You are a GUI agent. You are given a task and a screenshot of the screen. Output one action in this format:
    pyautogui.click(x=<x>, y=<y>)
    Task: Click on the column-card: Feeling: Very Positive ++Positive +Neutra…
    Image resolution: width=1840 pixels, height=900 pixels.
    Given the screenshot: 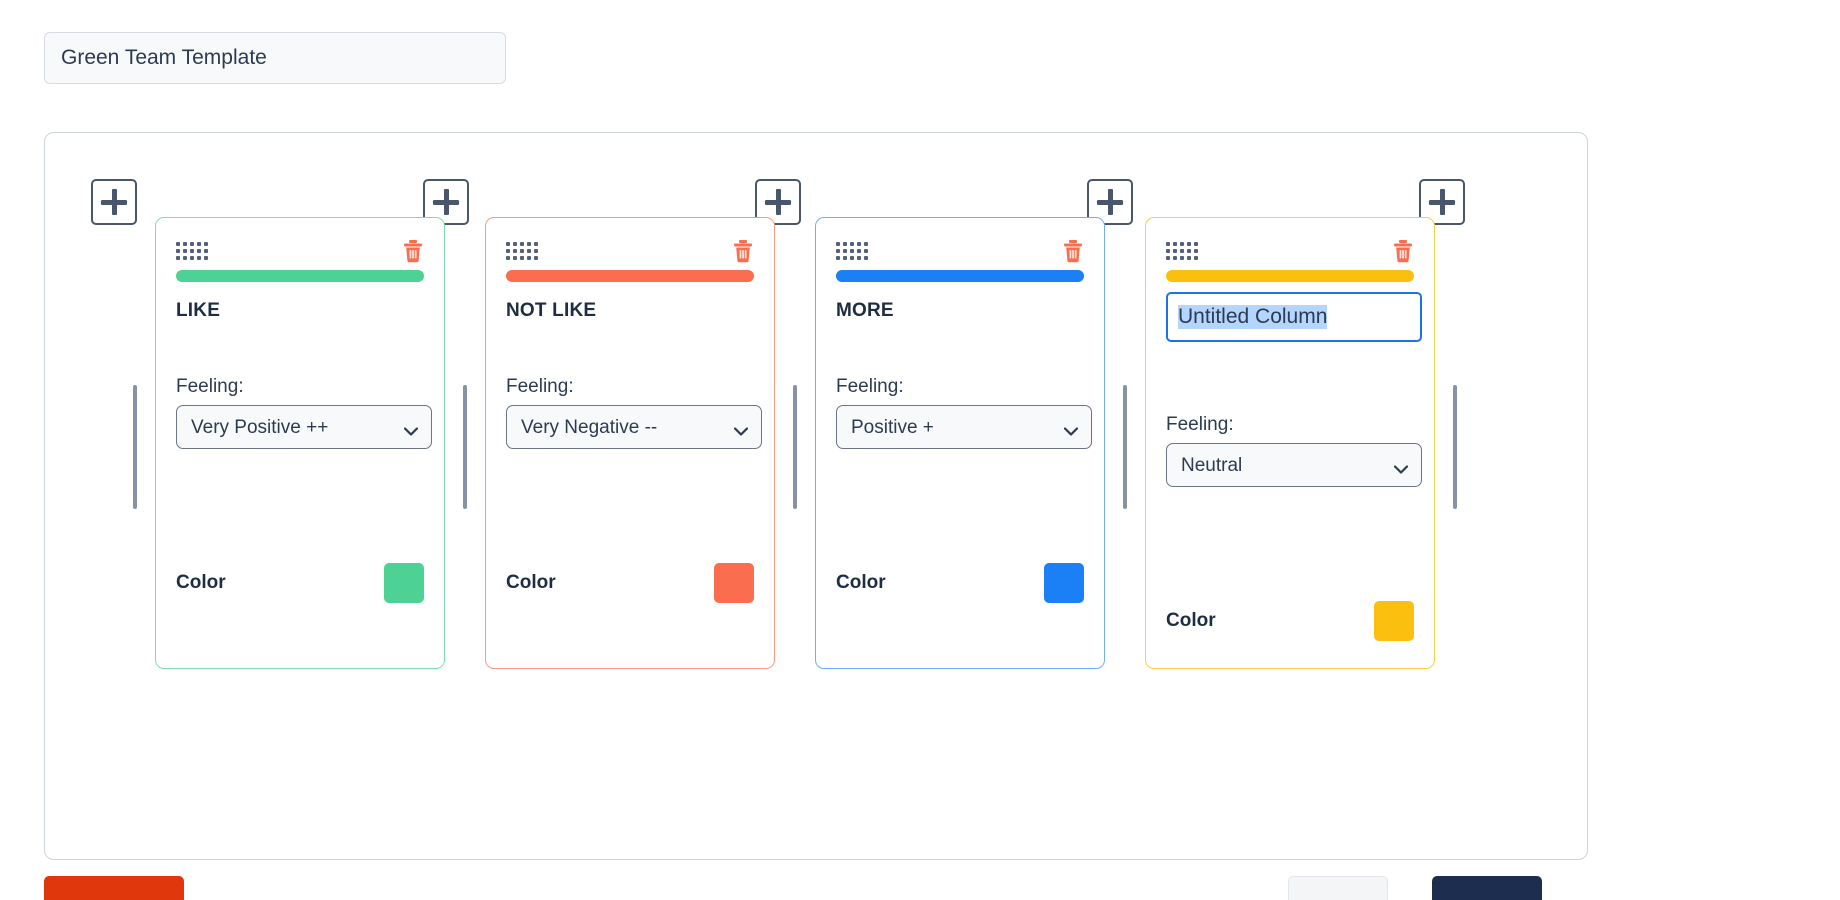 What is the action you would take?
    pyautogui.click(x=1290, y=443)
    